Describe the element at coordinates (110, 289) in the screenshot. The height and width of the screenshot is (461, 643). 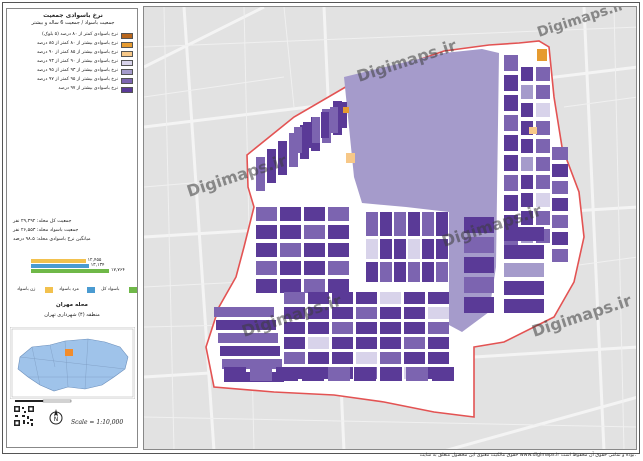
I see `bar-key-label: باسواد کل` at that location.